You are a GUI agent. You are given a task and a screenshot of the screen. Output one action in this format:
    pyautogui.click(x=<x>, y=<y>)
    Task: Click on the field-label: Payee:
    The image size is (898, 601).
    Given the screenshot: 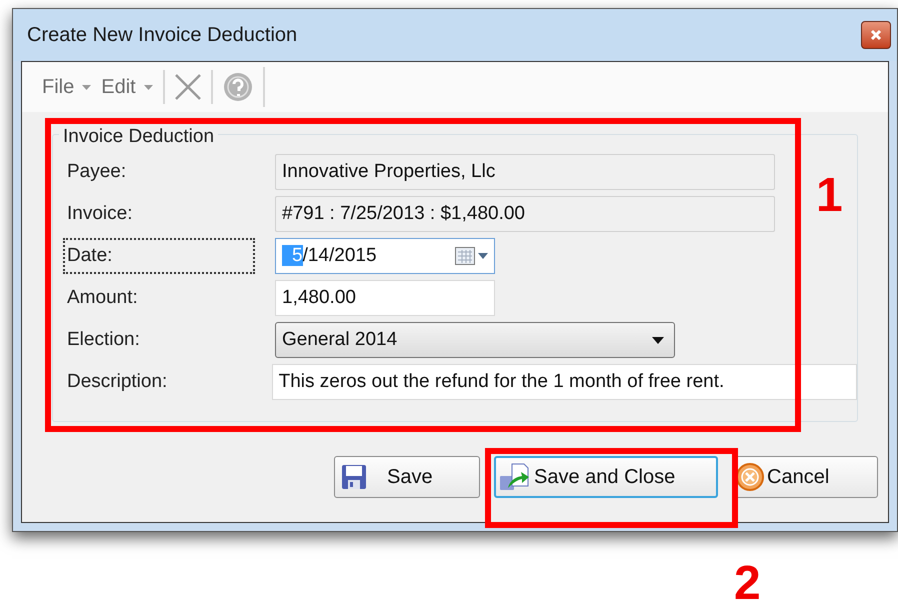 What is the action you would take?
    pyautogui.click(x=97, y=172)
    